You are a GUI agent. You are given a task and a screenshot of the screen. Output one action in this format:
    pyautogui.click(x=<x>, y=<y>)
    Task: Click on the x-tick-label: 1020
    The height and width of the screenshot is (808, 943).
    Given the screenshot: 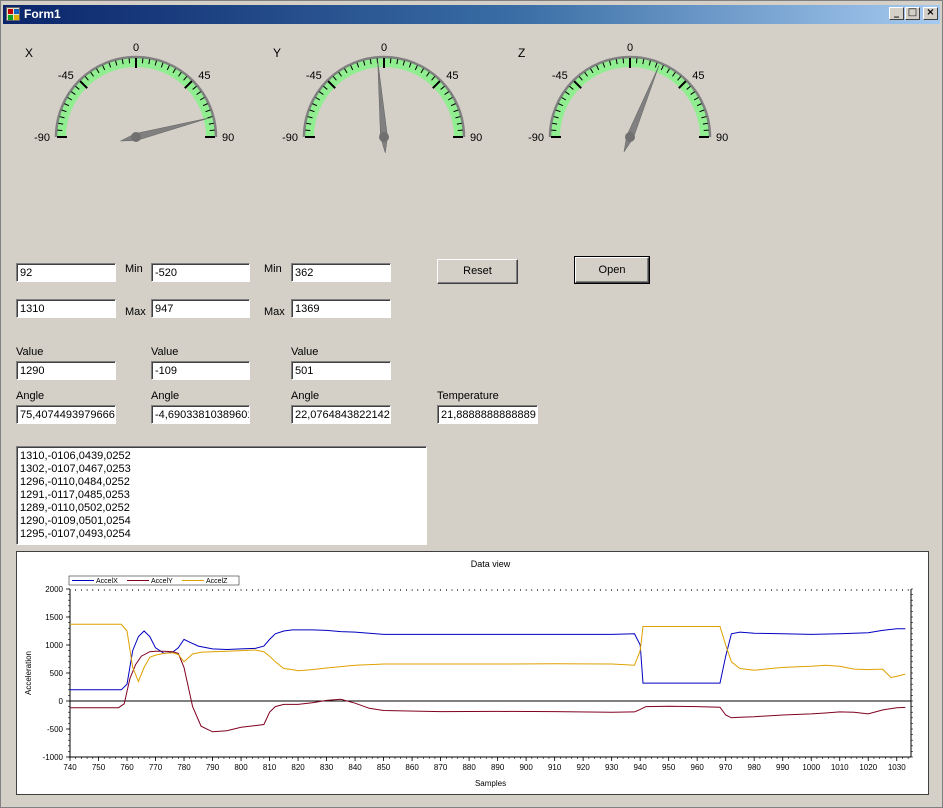 What is the action you would take?
    pyautogui.click(x=868, y=767)
    